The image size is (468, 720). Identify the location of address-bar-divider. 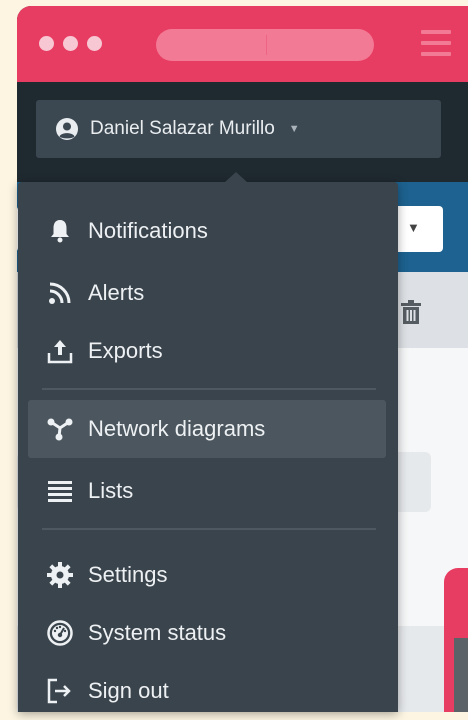
(266, 45).